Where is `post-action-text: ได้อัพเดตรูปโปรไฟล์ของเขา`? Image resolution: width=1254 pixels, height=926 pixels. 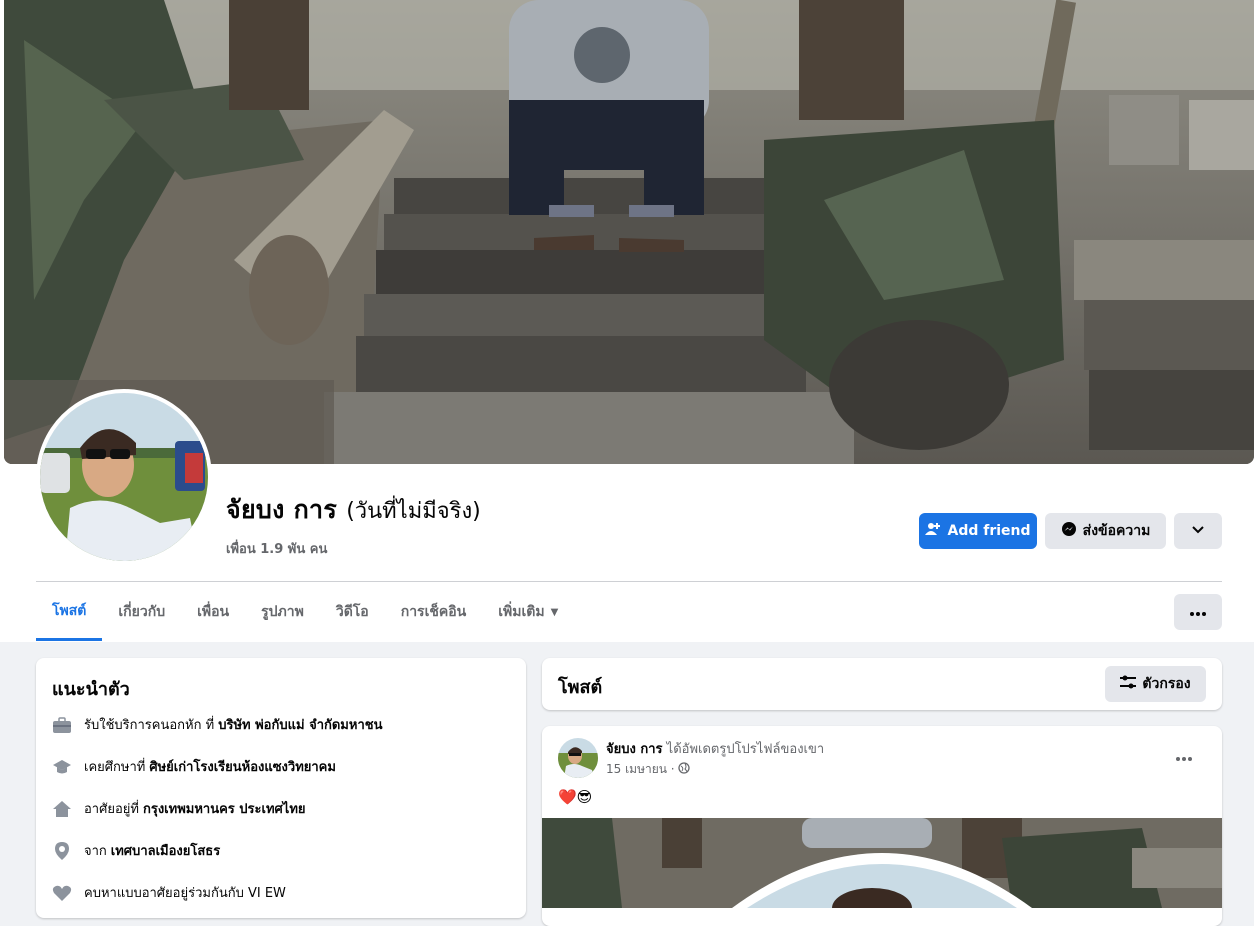
post-action-text: ได้อัพเดตรูปโปรไฟล์ของเขา is located at coordinates (745, 749).